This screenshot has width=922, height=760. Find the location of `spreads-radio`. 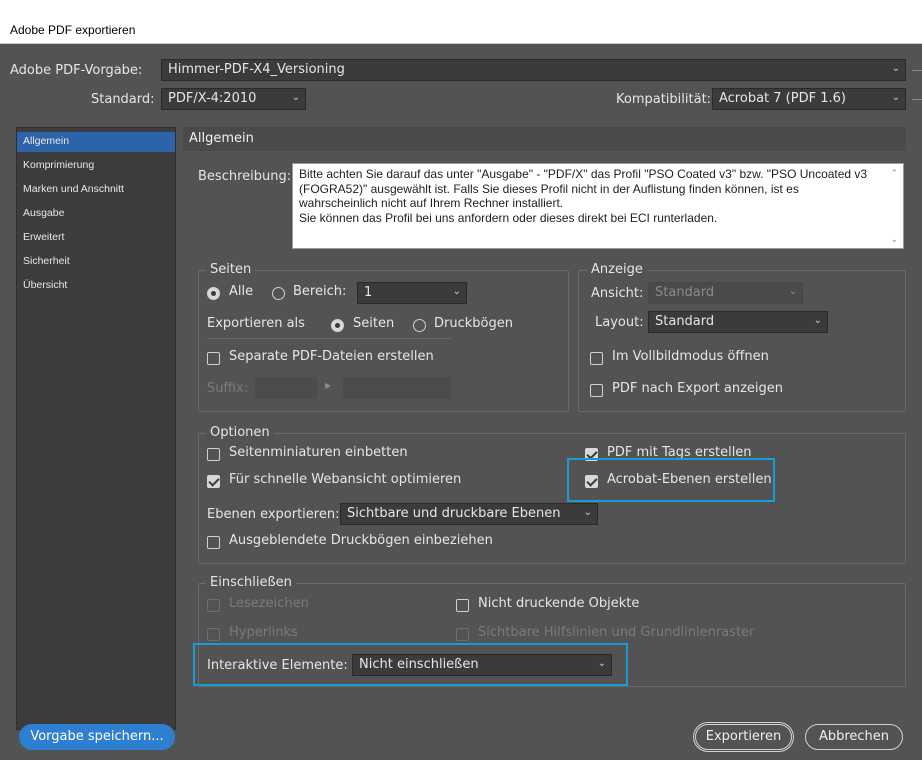

spreads-radio is located at coordinates (419, 325).